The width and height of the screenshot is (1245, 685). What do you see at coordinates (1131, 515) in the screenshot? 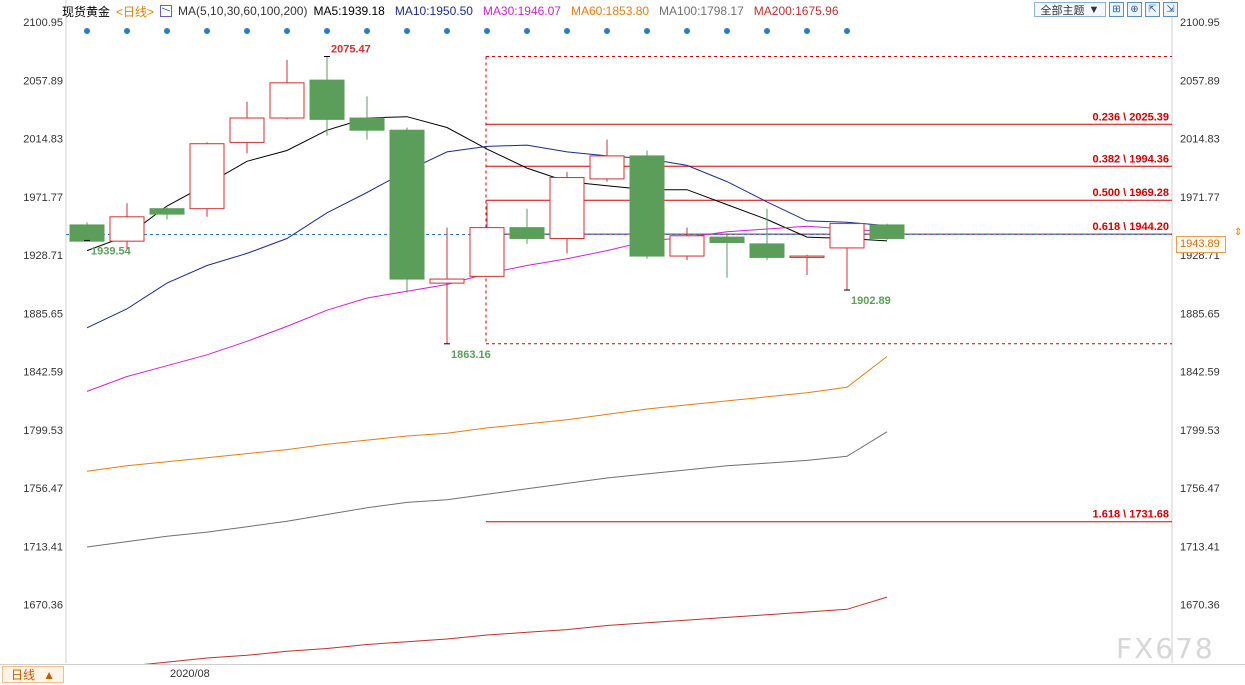
I see `fib-level-label: 1.618 \ 1731.68` at bounding box center [1131, 515].